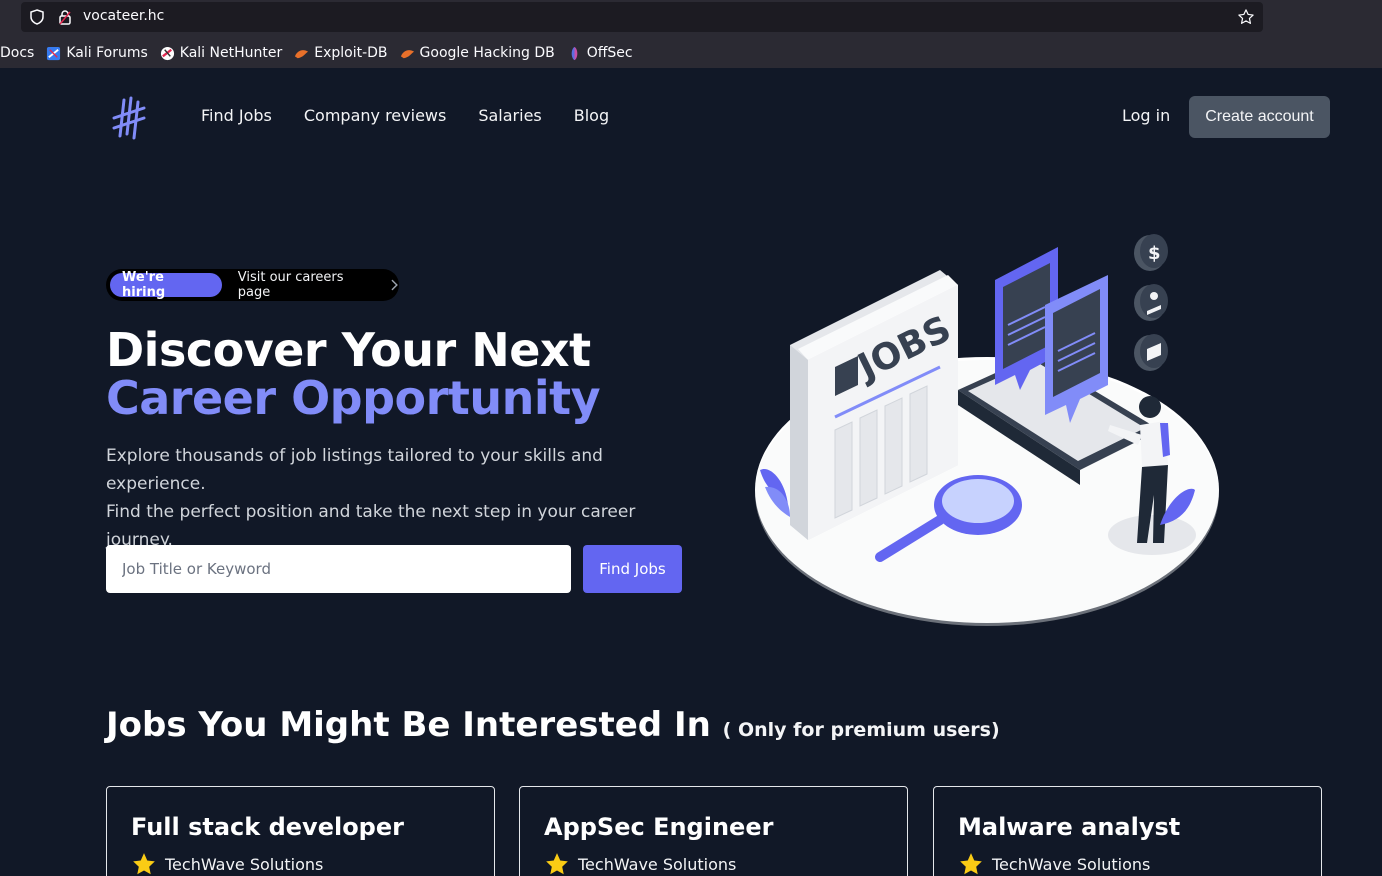 The width and height of the screenshot is (1382, 876). I want to click on job-card: AppSec Engineer TechWave Solutions, so click(713, 831).